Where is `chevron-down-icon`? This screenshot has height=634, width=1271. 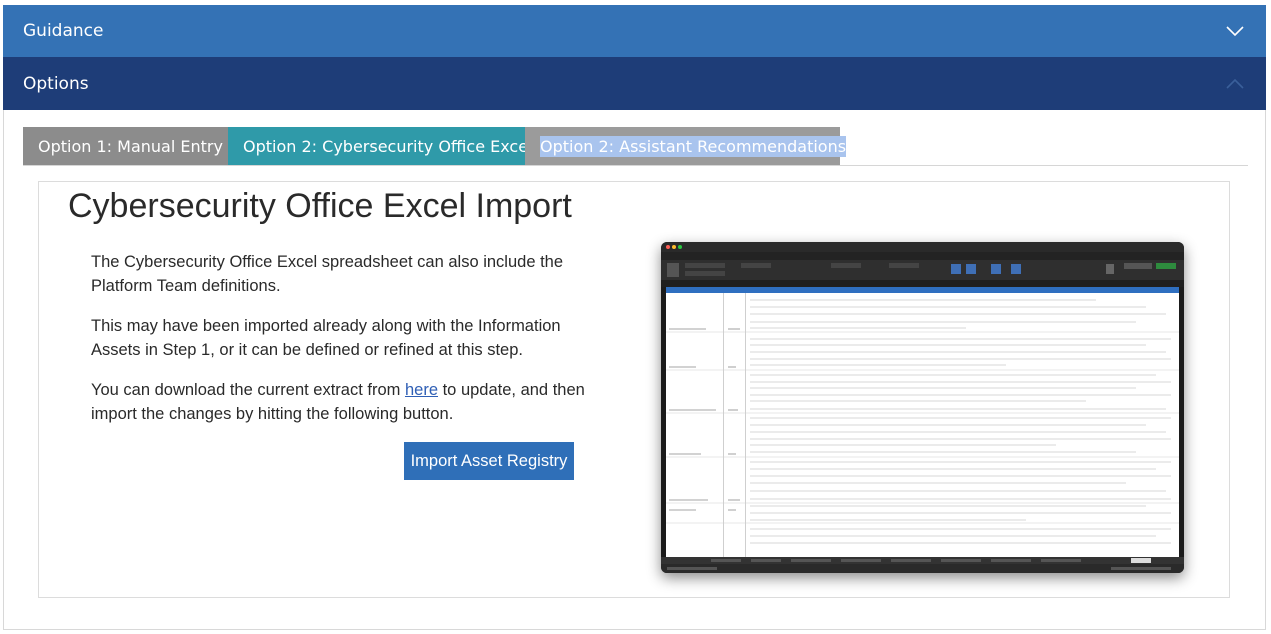 chevron-down-icon is located at coordinates (1235, 31).